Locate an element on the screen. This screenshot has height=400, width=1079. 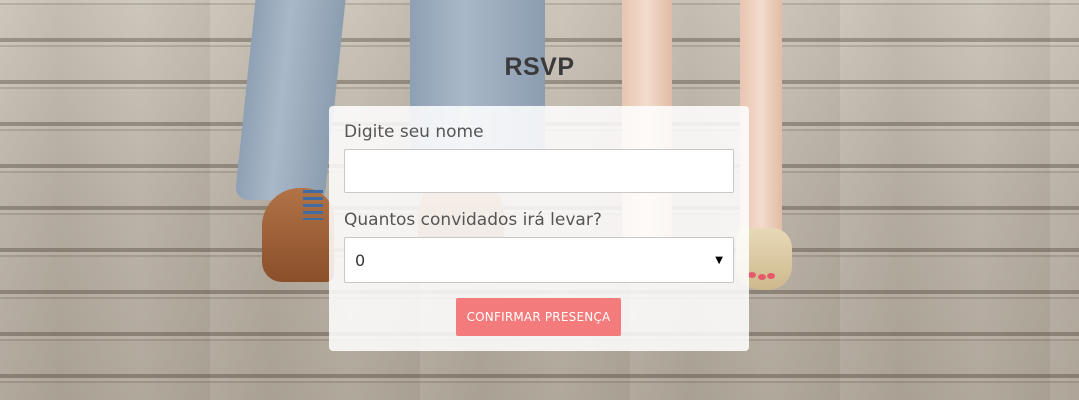
shoe-lace is located at coordinates (313, 205).